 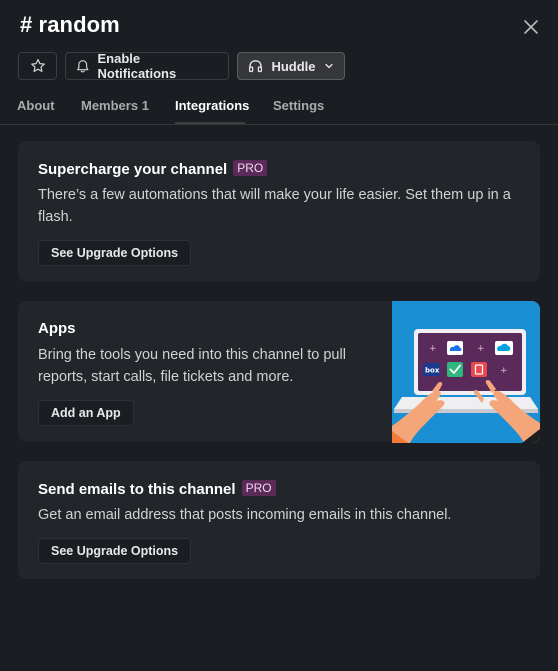 I want to click on card-title: Supercharge your channel PRO, so click(x=153, y=169).